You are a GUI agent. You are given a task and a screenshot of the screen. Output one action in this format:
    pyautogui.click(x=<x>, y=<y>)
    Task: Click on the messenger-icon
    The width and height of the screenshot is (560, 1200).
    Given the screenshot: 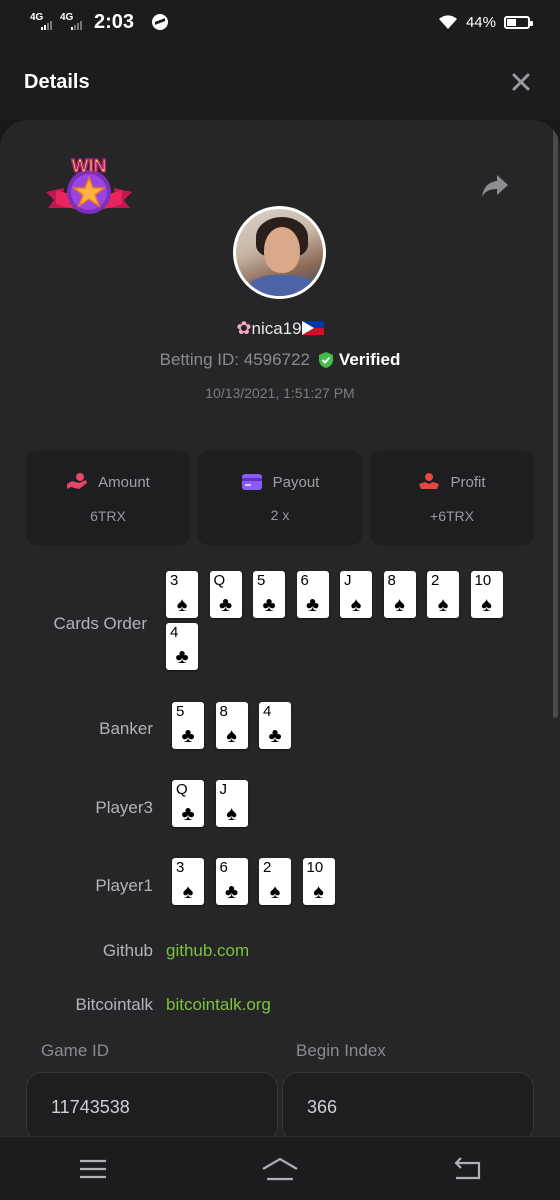 What is the action you would take?
    pyautogui.click(x=160, y=22)
    